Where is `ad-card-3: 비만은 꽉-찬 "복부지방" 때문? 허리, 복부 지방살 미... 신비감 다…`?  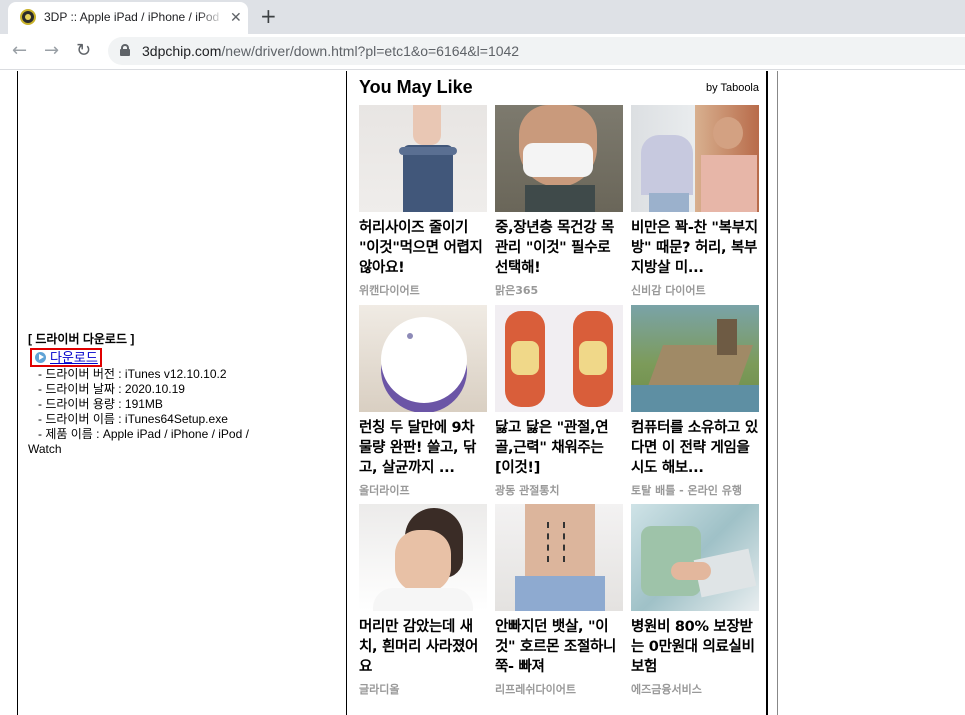
ad-card-3: 비만은 꽉-찬 "복부지방" 때문? 허리, 복부 지방살 미... 신비감 다… is located at coordinates (695, 201).